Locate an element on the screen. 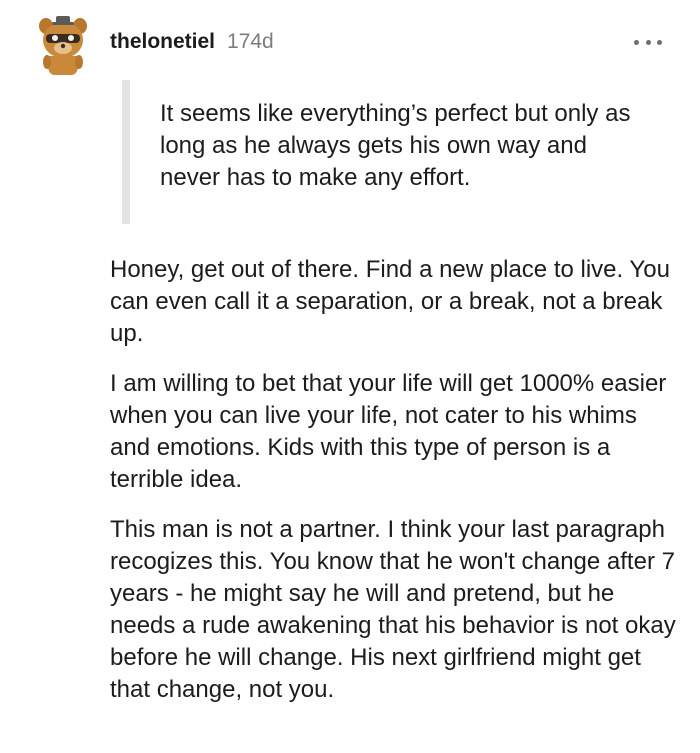  avatar is located at coordinates (63, 44).